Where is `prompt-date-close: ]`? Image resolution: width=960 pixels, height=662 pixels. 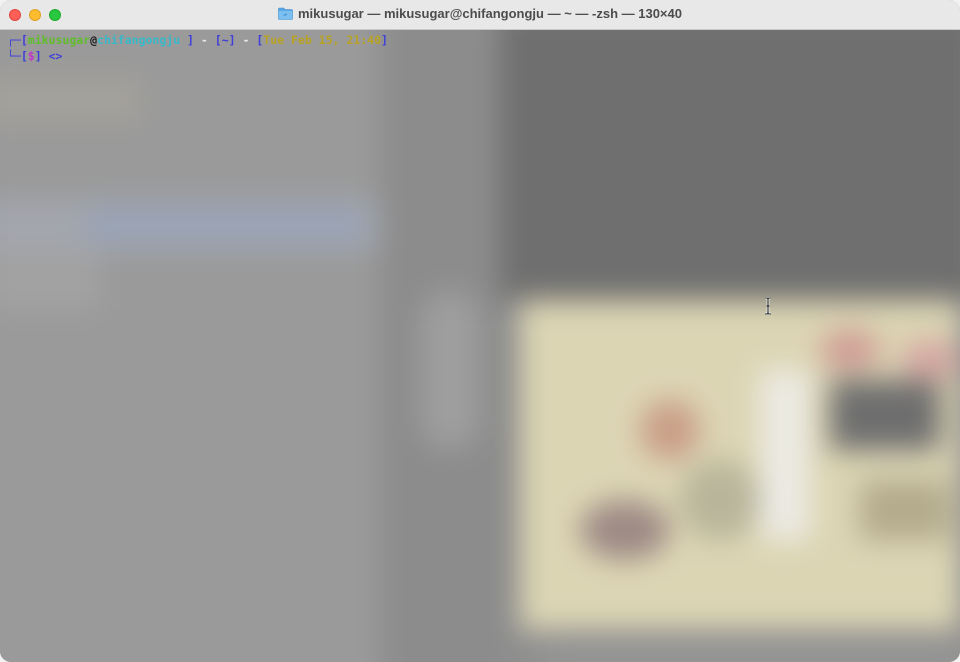
prompt-date-close: ] is located at coordinates (384, 40).